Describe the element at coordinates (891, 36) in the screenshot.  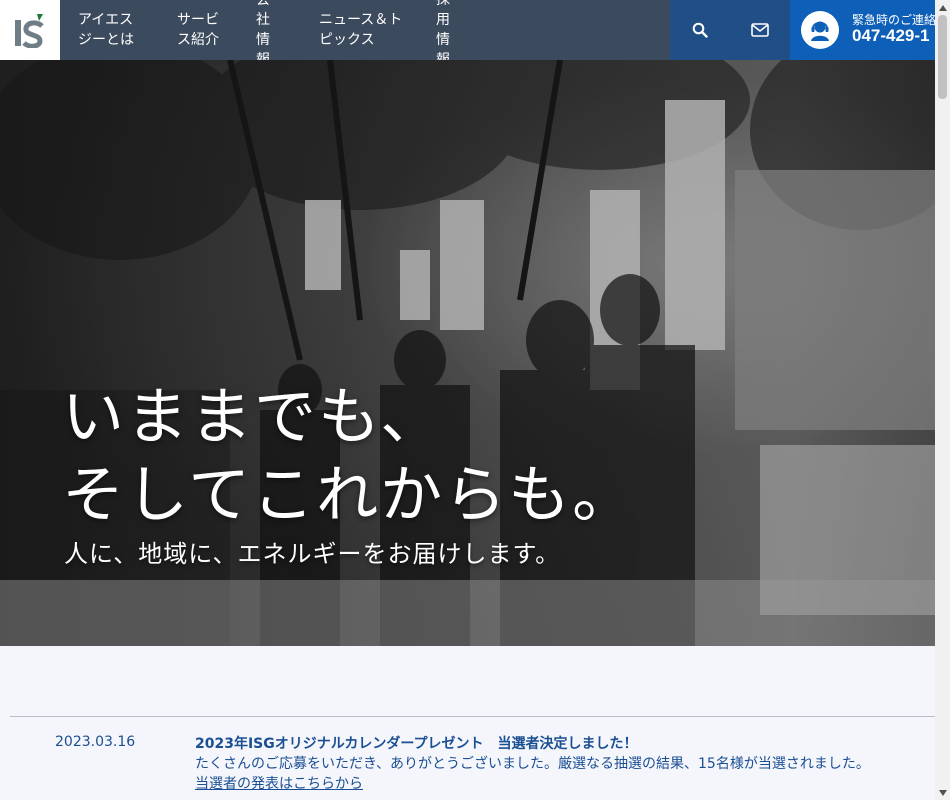
I see `contact-phone: 047-429-1` at that location.